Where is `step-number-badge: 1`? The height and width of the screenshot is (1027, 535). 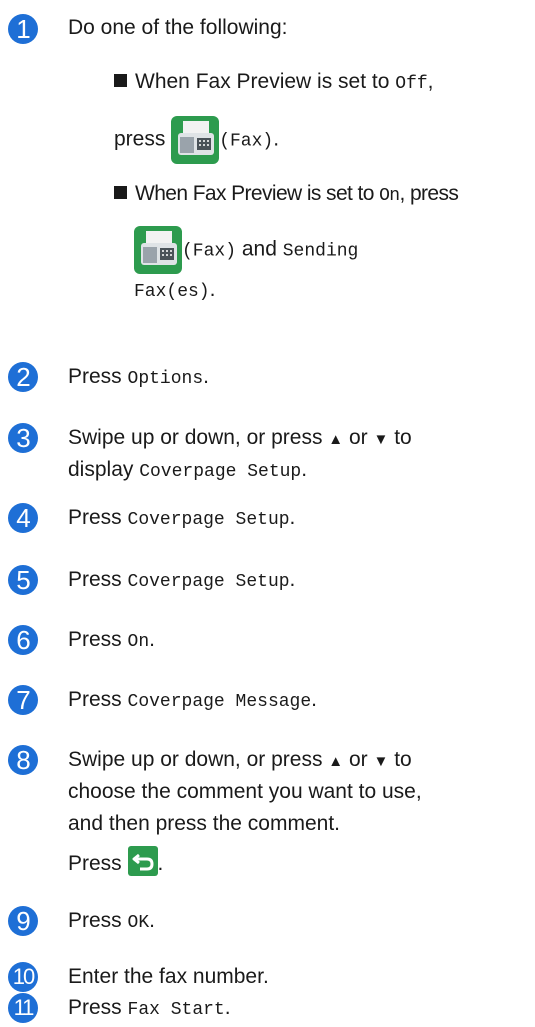
step-number-badge: 1 is located at coordinates (23, 29).